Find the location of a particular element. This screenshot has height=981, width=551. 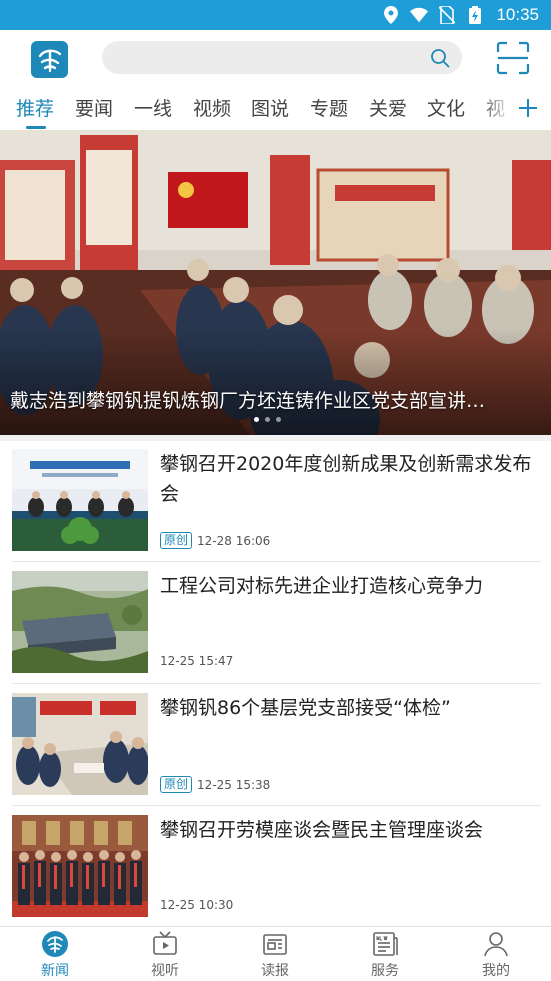

nav-label: 我的 is located at coordinates (496, 971).